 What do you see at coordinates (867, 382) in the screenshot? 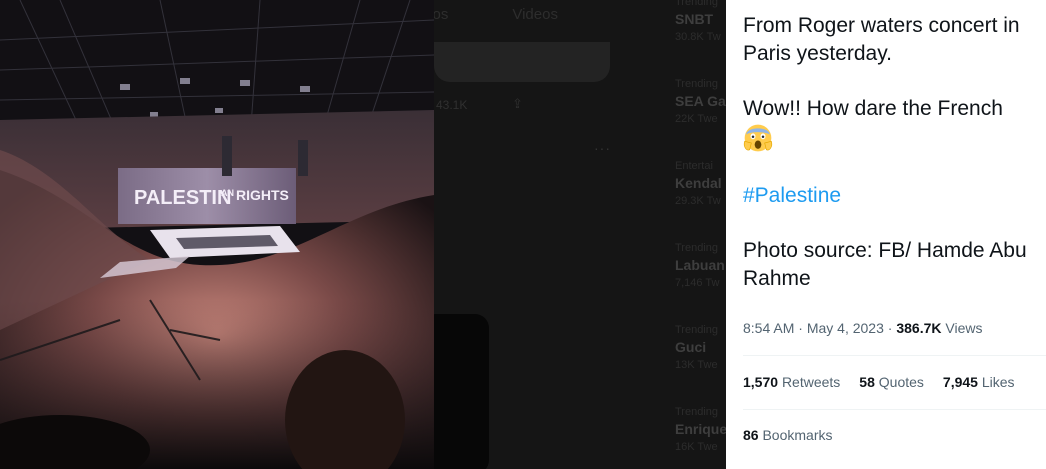
I see `quotes-count: 58` at bounding box center [867, 382].